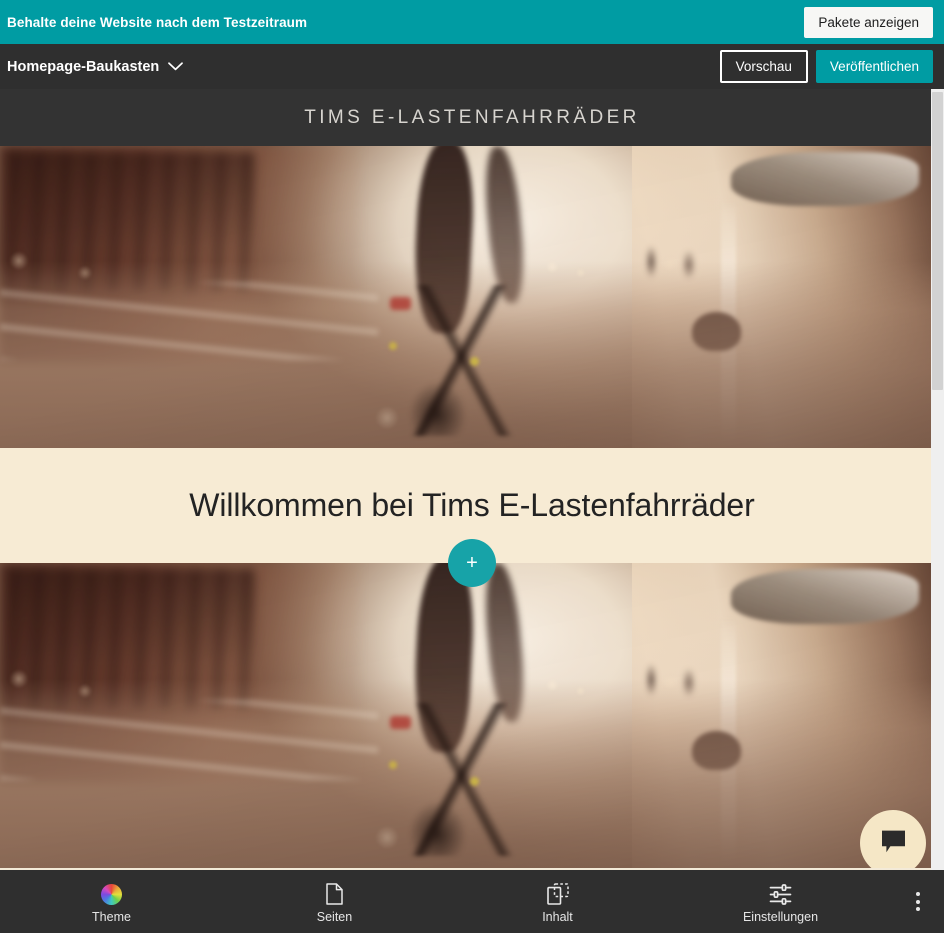 The width and height of the screenshot is (944, 933). I want to click on chat-widget-button, so click(893, 839).